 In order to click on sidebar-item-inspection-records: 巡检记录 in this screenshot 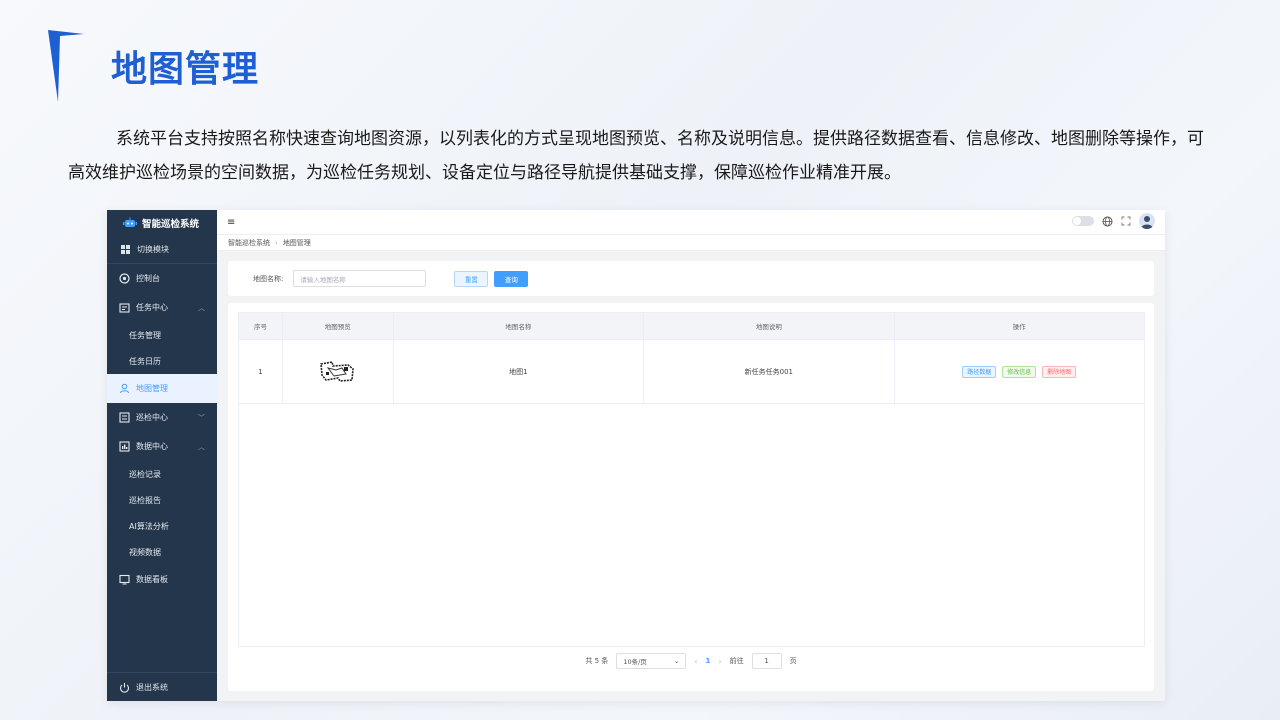, I will do `click(162, 474)`.